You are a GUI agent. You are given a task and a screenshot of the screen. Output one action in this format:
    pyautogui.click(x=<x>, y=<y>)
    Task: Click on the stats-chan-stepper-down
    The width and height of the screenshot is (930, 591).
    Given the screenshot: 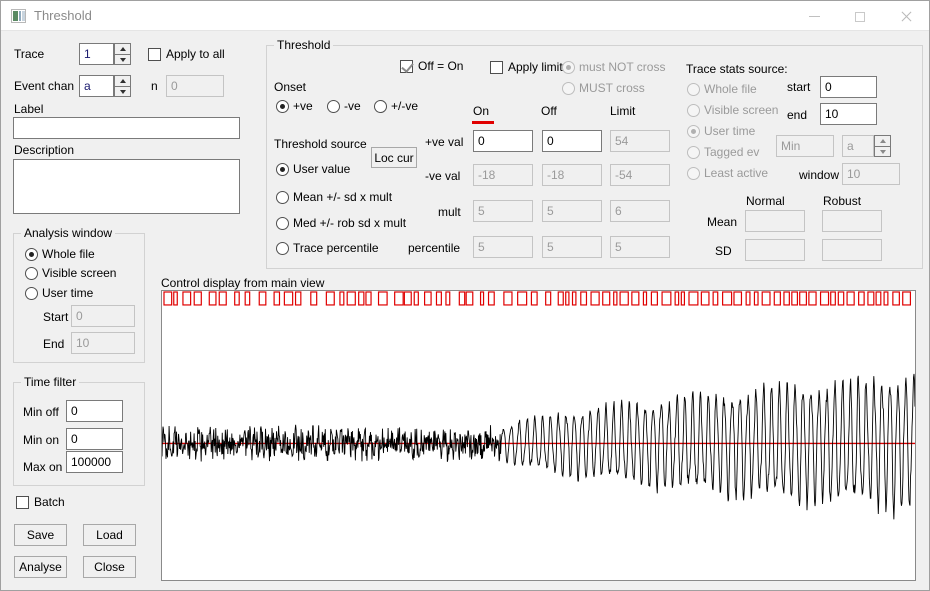 What is the action you would take?
    pyautogui.click(x=882, y=151)
    